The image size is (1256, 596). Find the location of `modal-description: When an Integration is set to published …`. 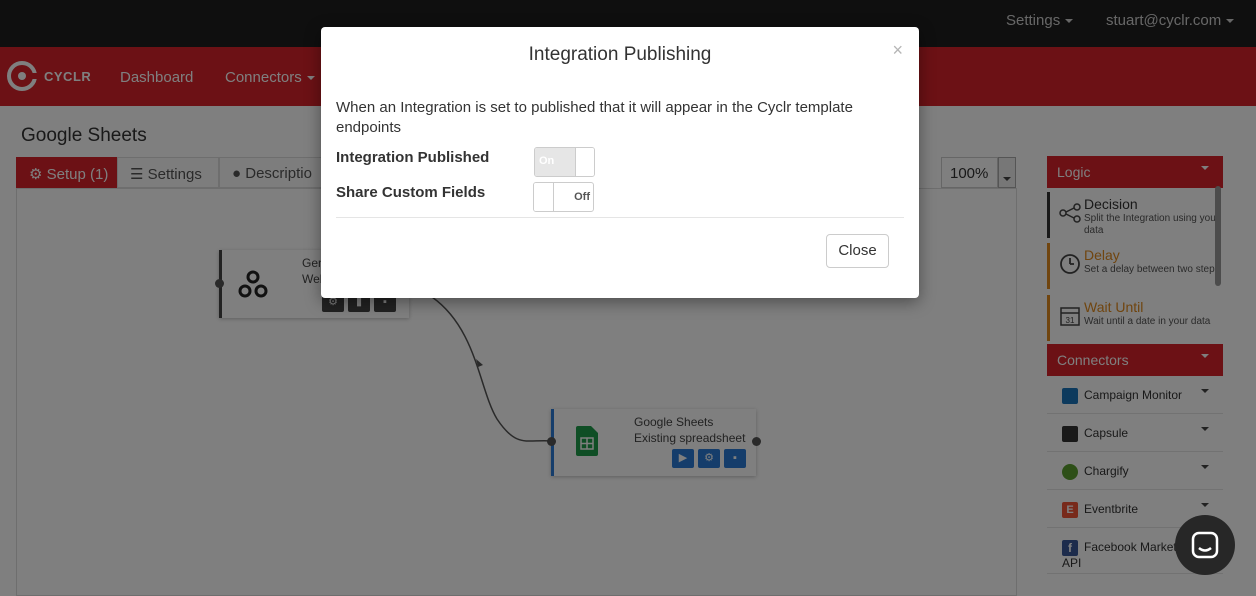

modal-description: When an Integration is set to published … is located at coordinates (594, 117).